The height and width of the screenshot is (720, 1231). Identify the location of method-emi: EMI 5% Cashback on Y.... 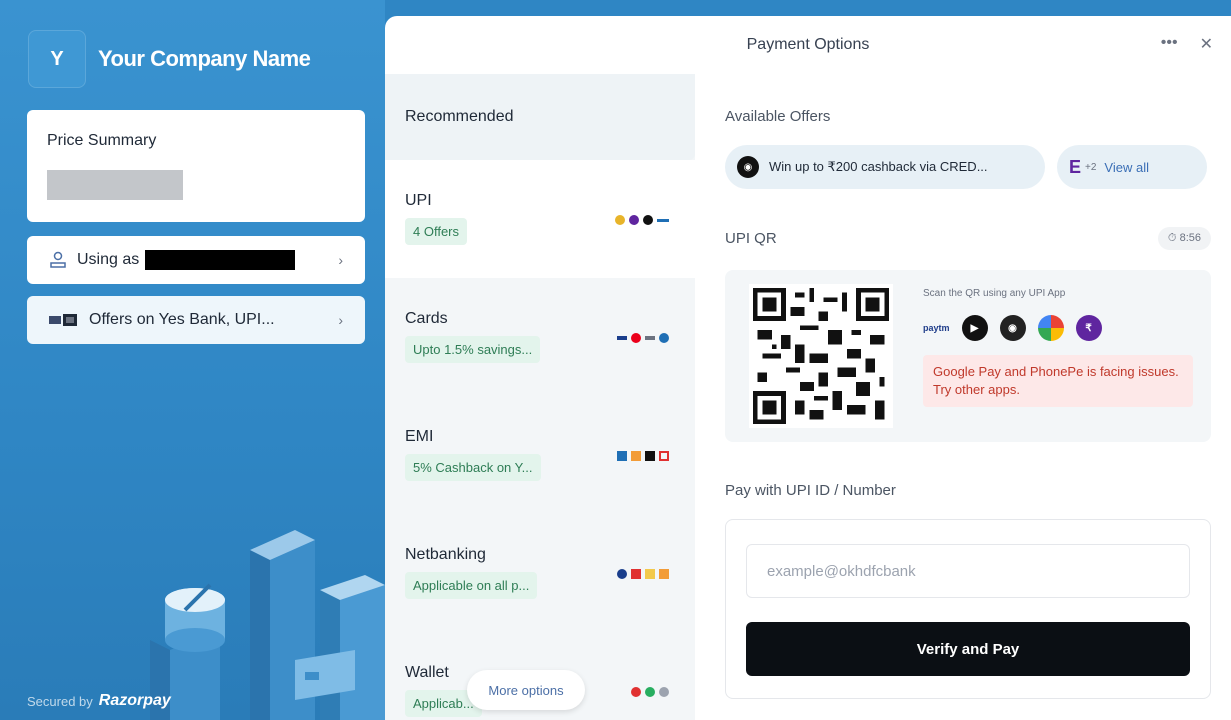
(540, 455).